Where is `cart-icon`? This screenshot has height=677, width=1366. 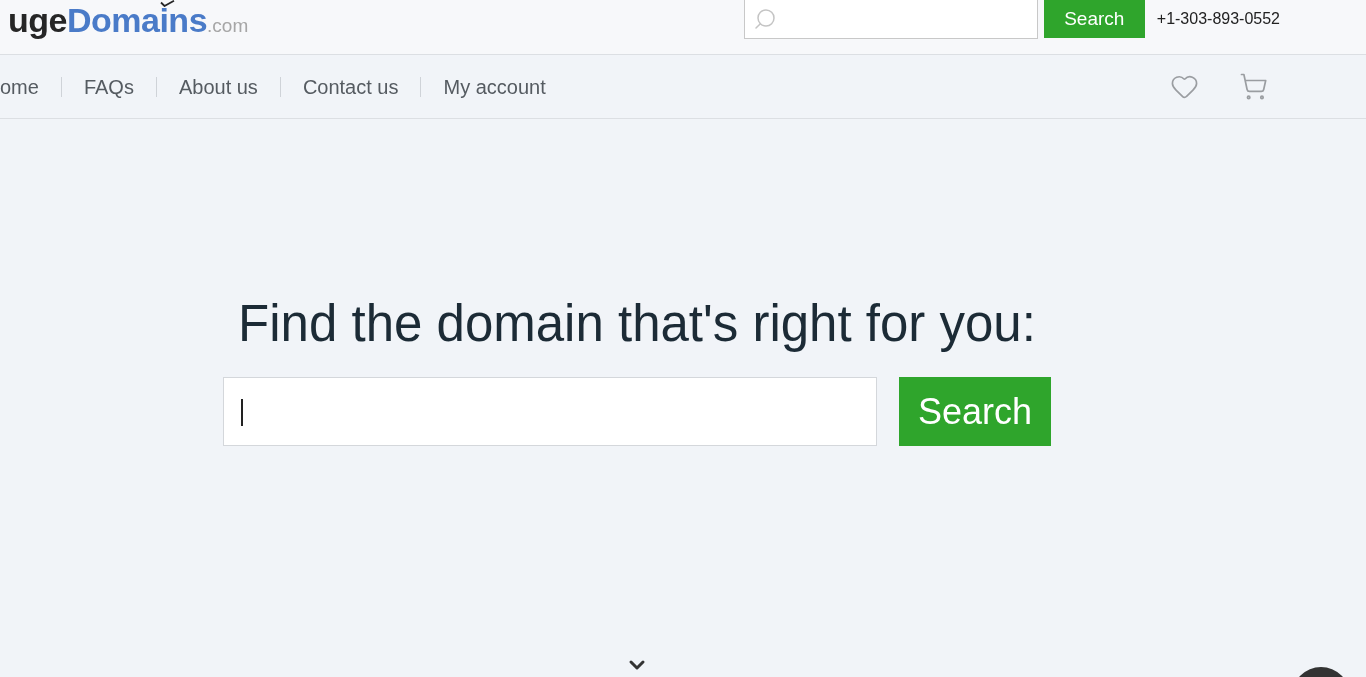 cart-icon is located at coordinates (1253, 86).